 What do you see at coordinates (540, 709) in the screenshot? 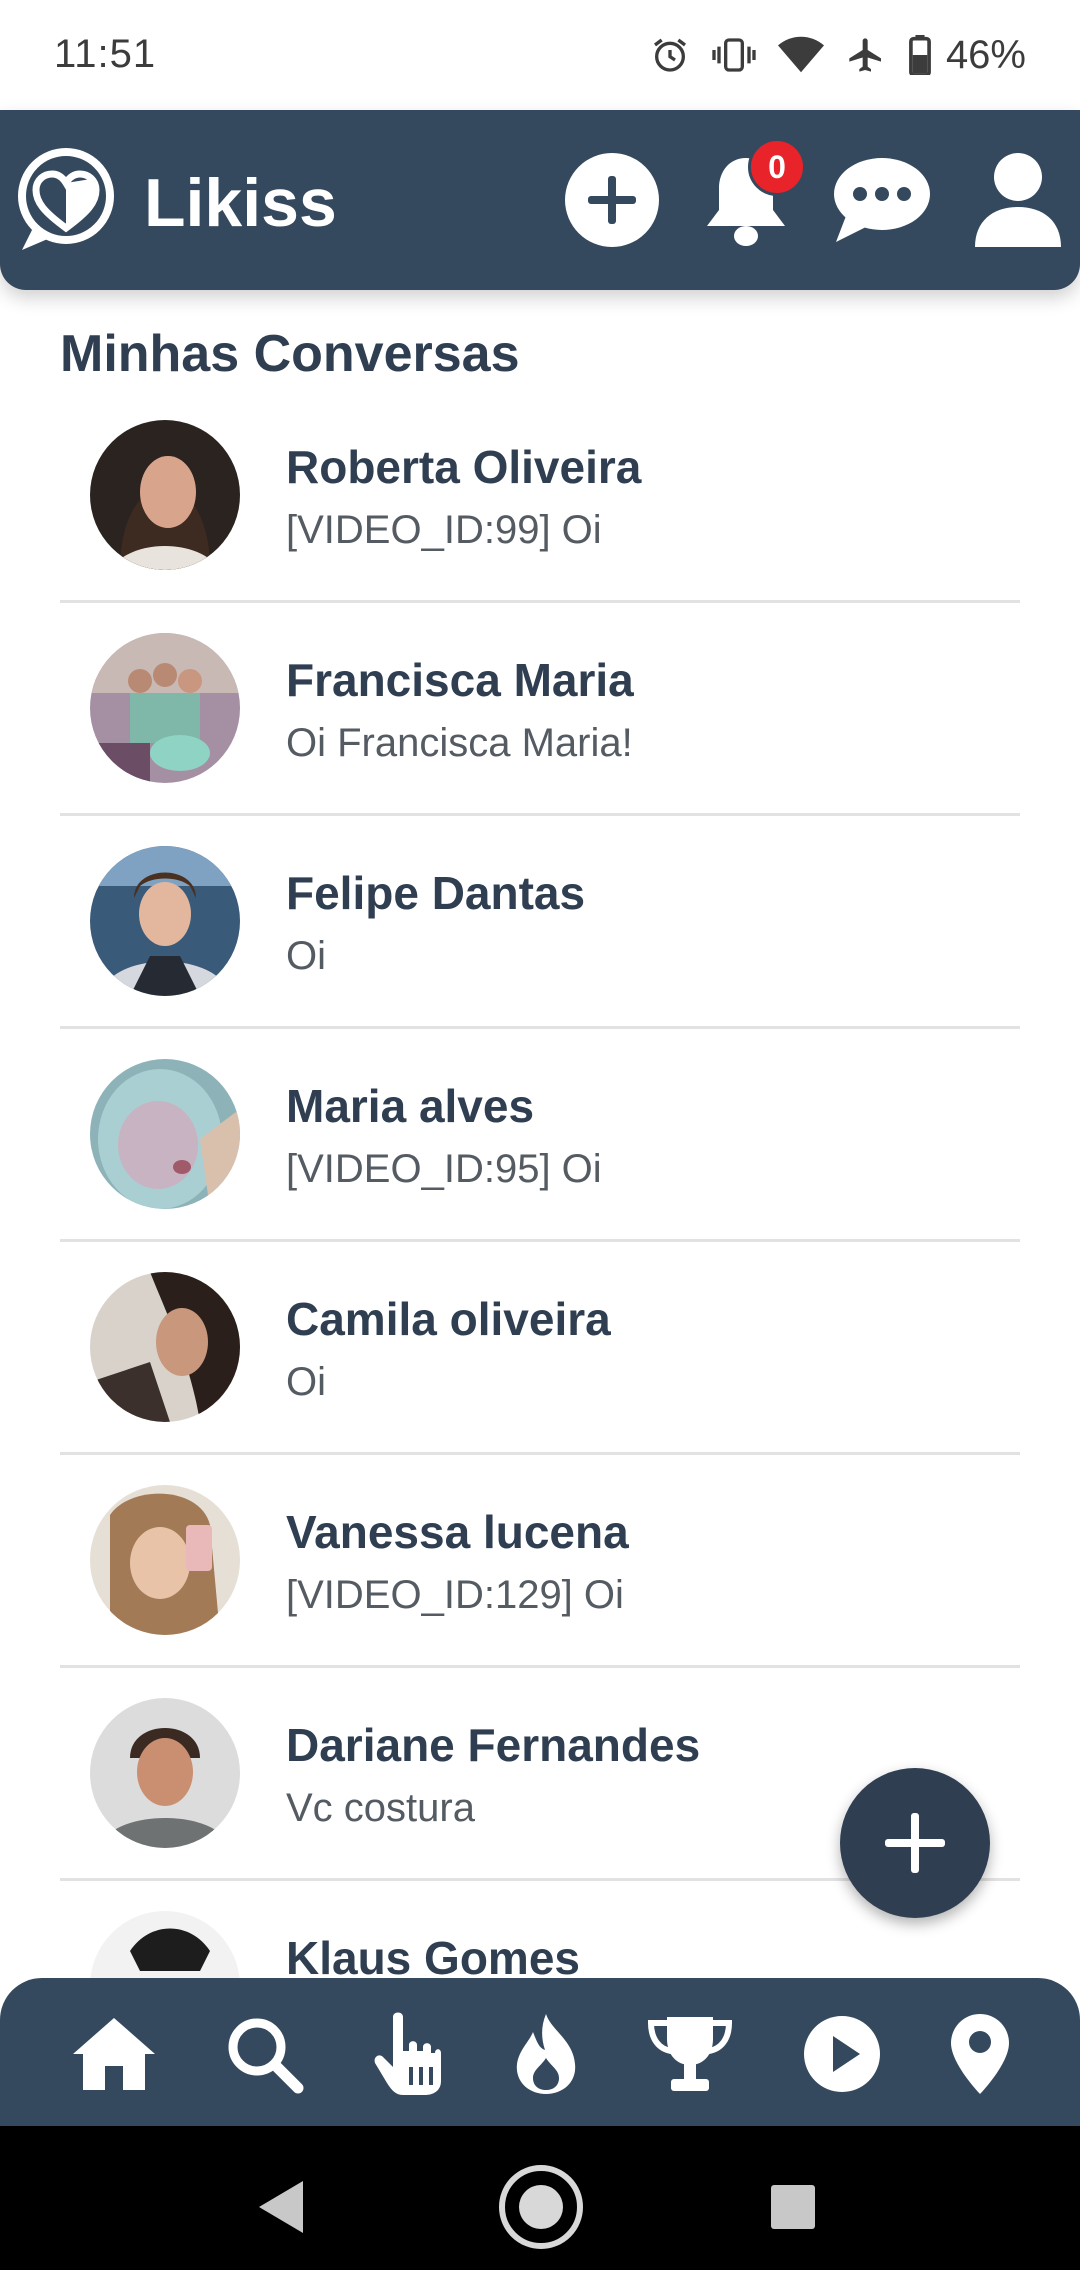
I see `conversation-item: Francisca Maria Oi Francisca Maria!` at bounding box center [540, 709].